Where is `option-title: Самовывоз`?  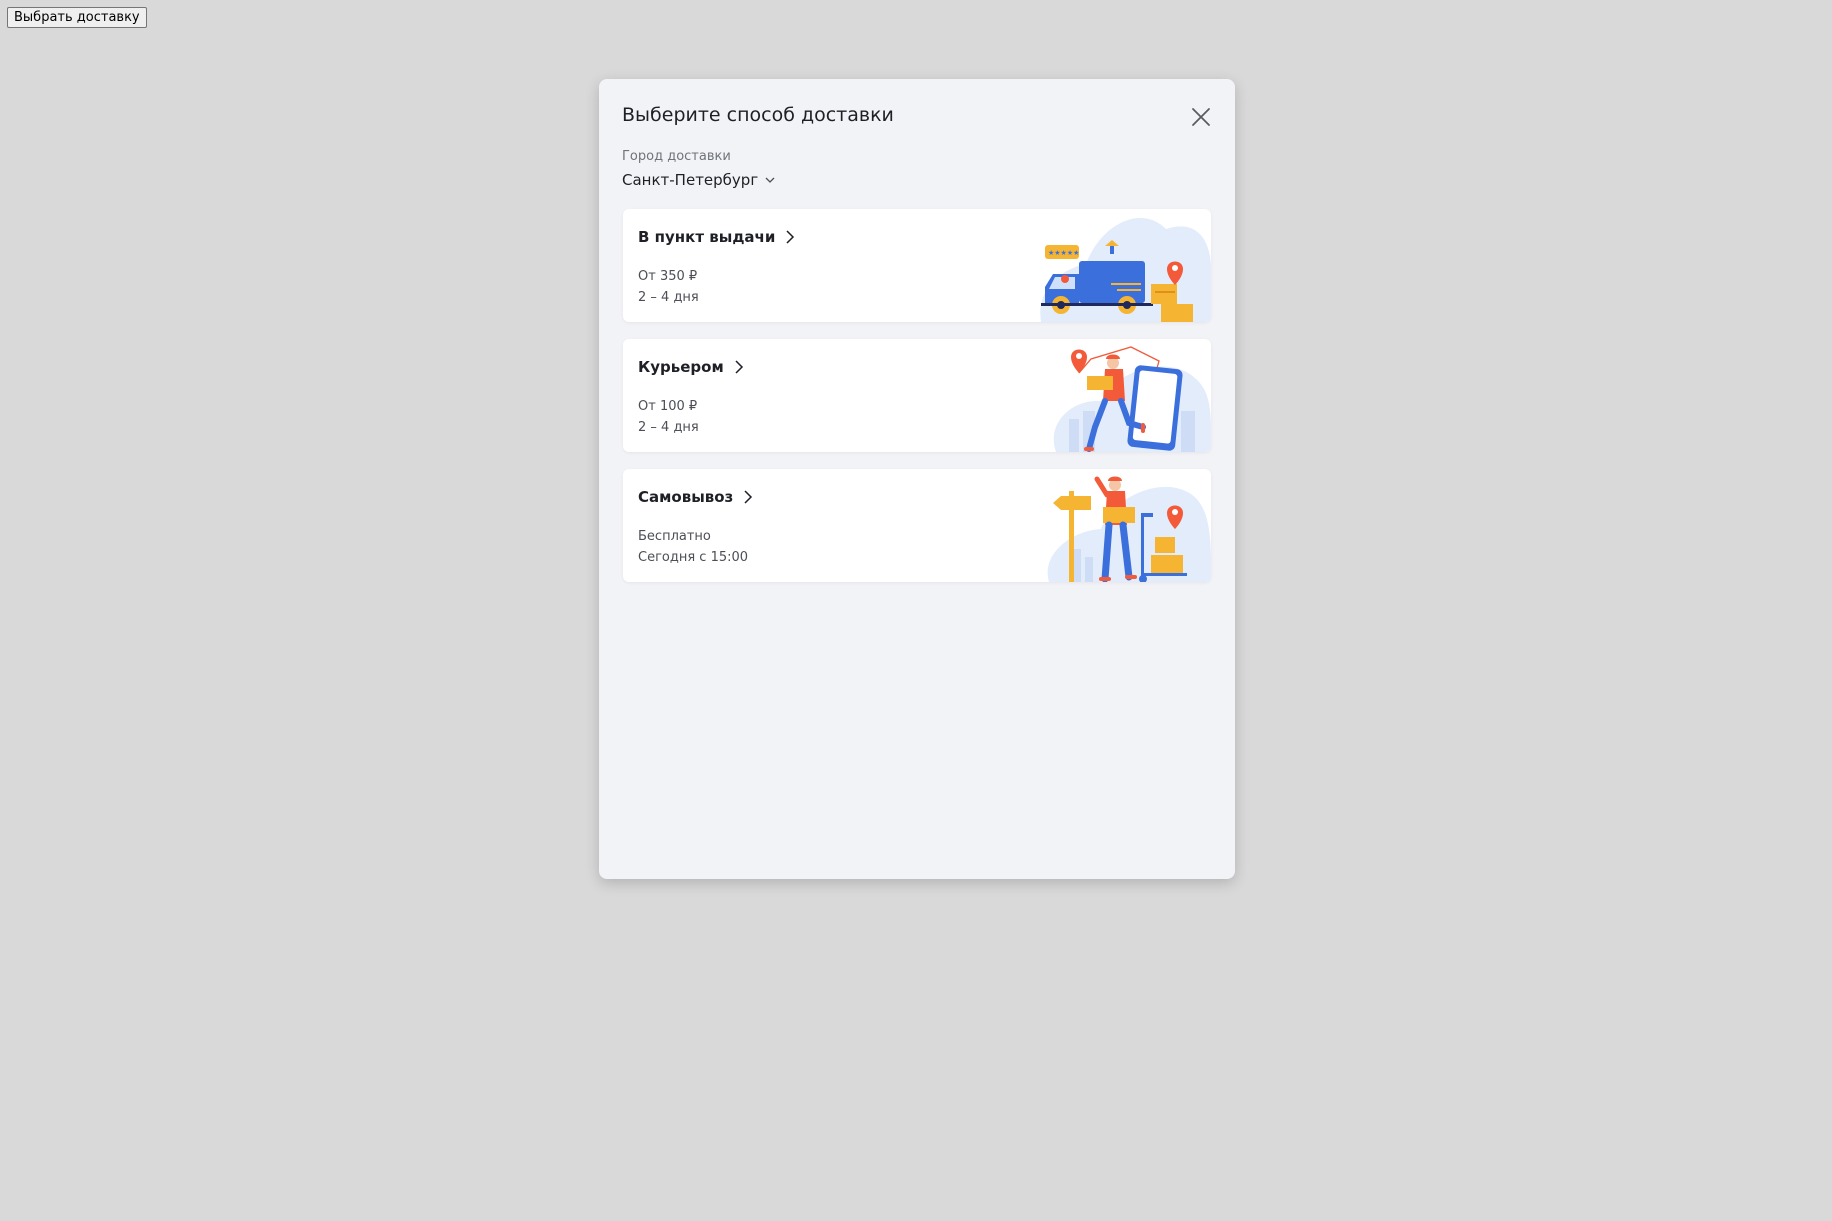 option-title: Самовывоз is located at coordinates (686, 497).